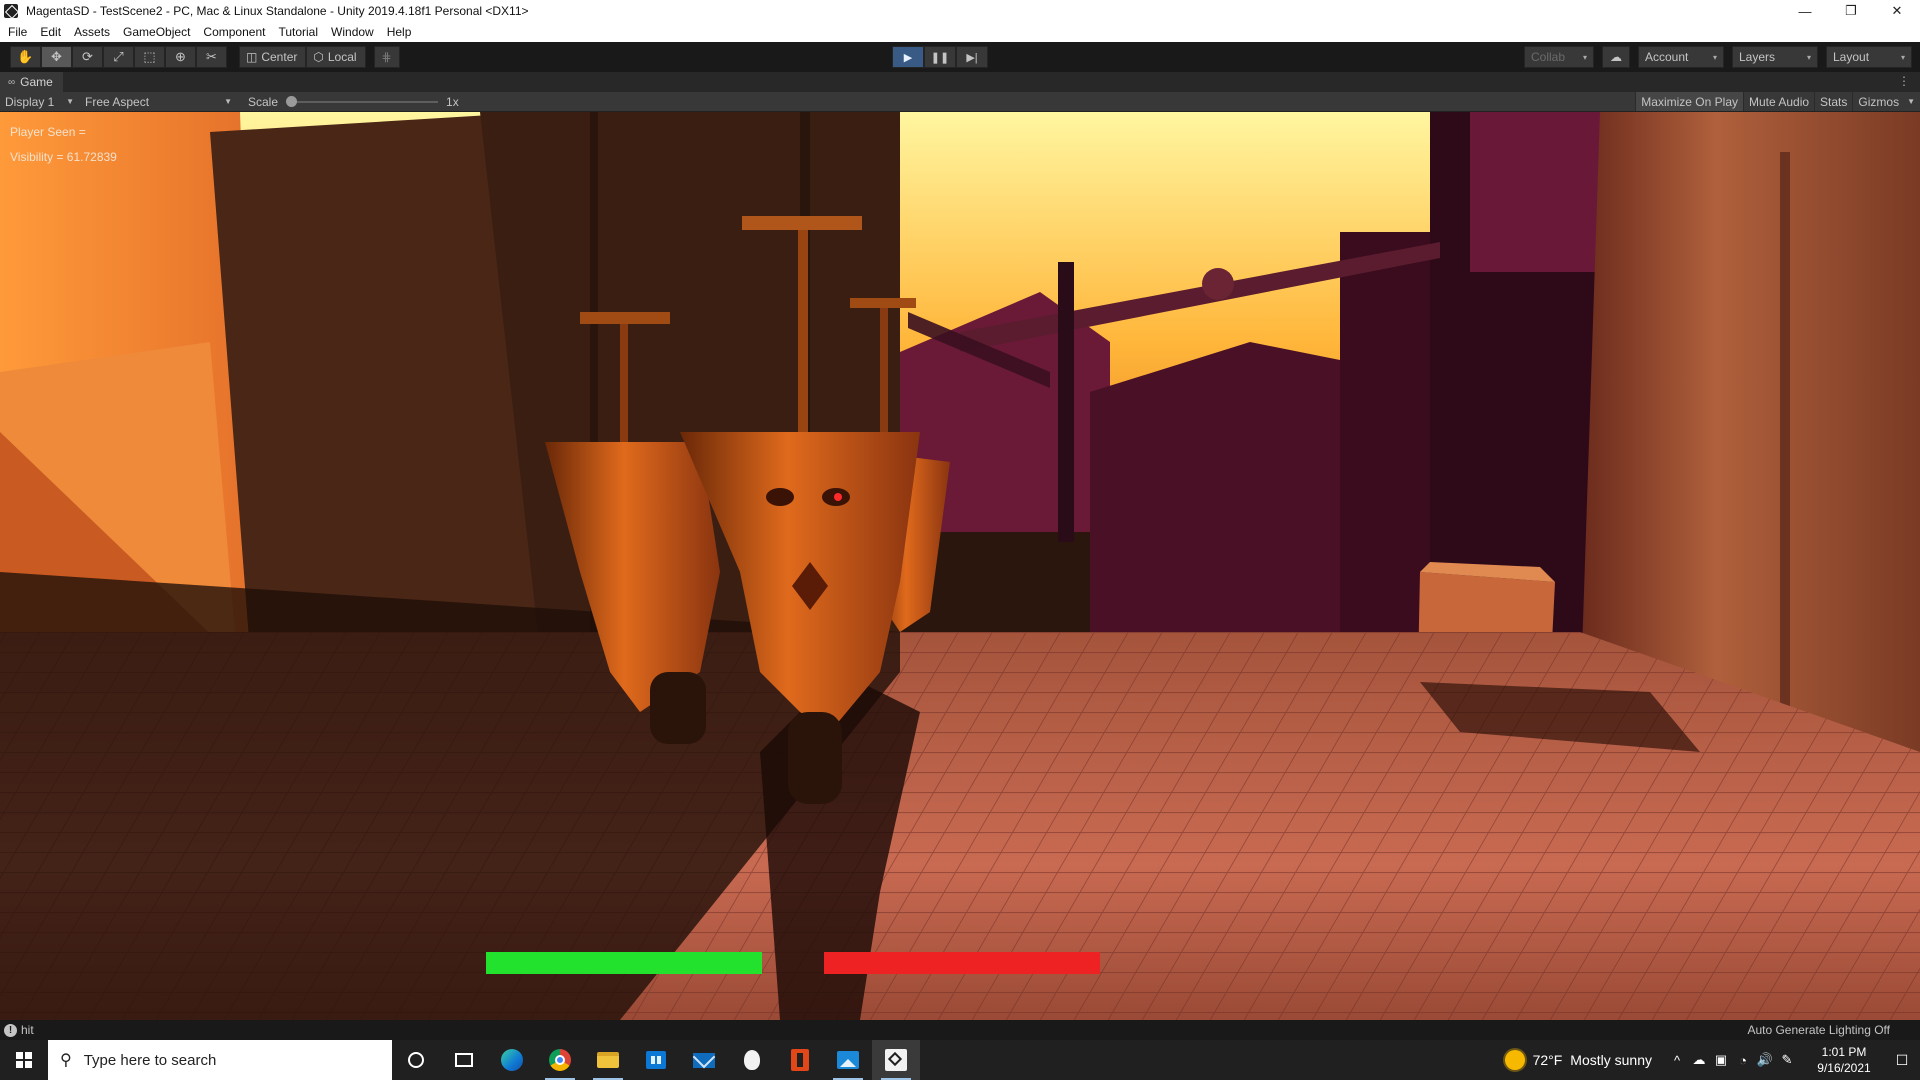 The width and height of the screenshot is (1920, 1080). I want to click on layers-dropdown: Layers ▾, so click(1775, 57).